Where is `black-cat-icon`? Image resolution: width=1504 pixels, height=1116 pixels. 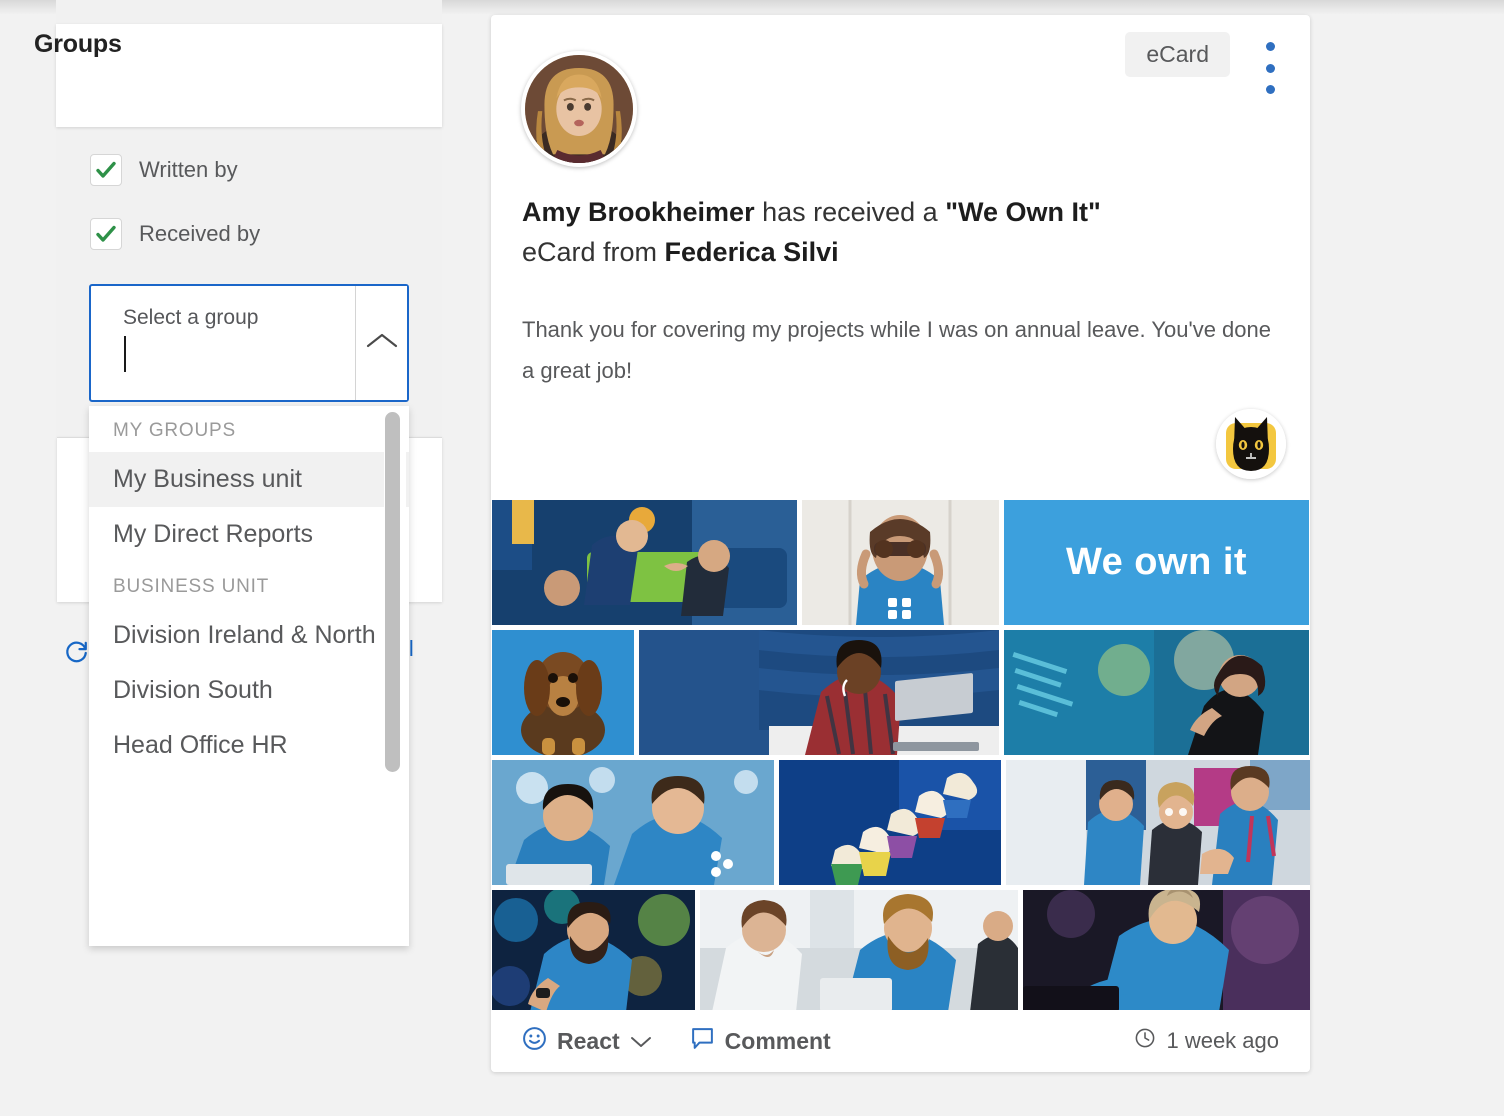
black-cat-icon is located at coordinates (1251, 444).